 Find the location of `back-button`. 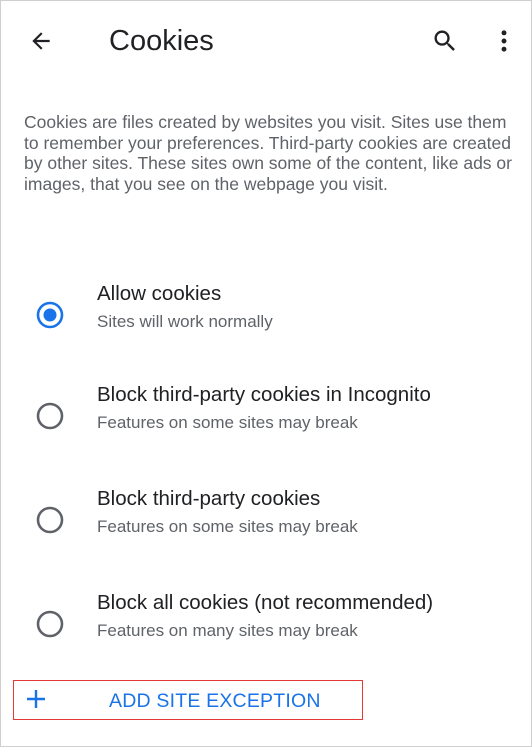

back-button is located at coordinates (41, 41).